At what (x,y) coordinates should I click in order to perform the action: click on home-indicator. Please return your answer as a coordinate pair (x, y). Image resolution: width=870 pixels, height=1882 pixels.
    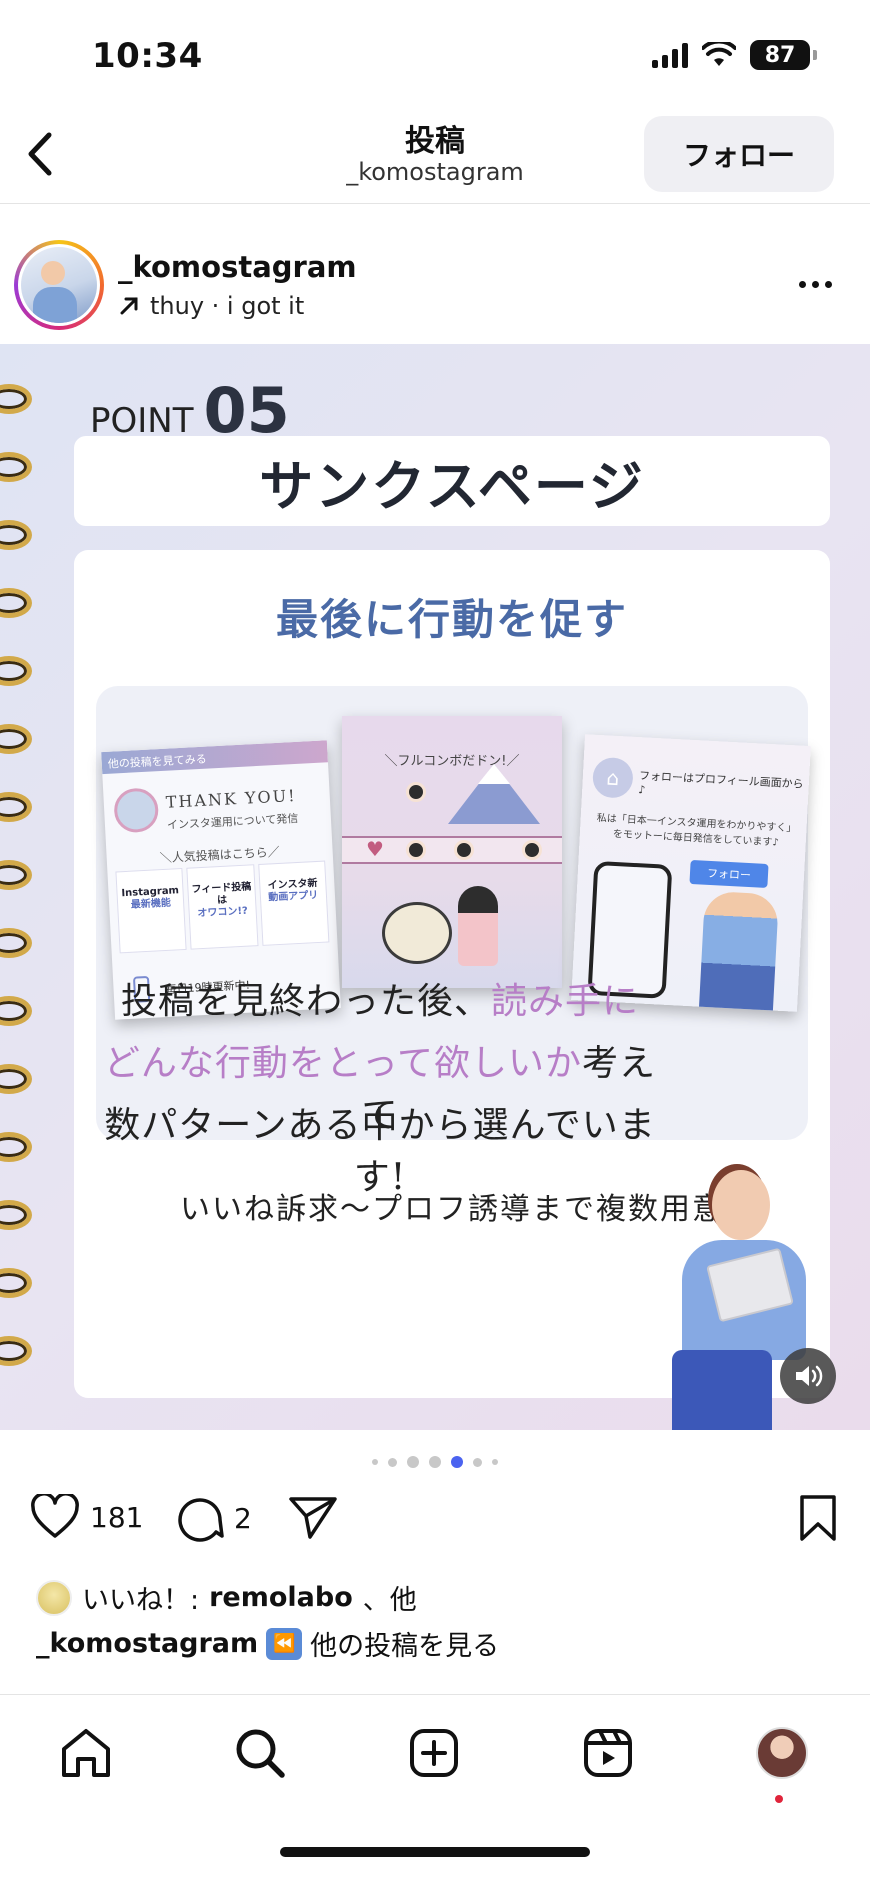
    Looking at the image, I should click on (435, 1852).